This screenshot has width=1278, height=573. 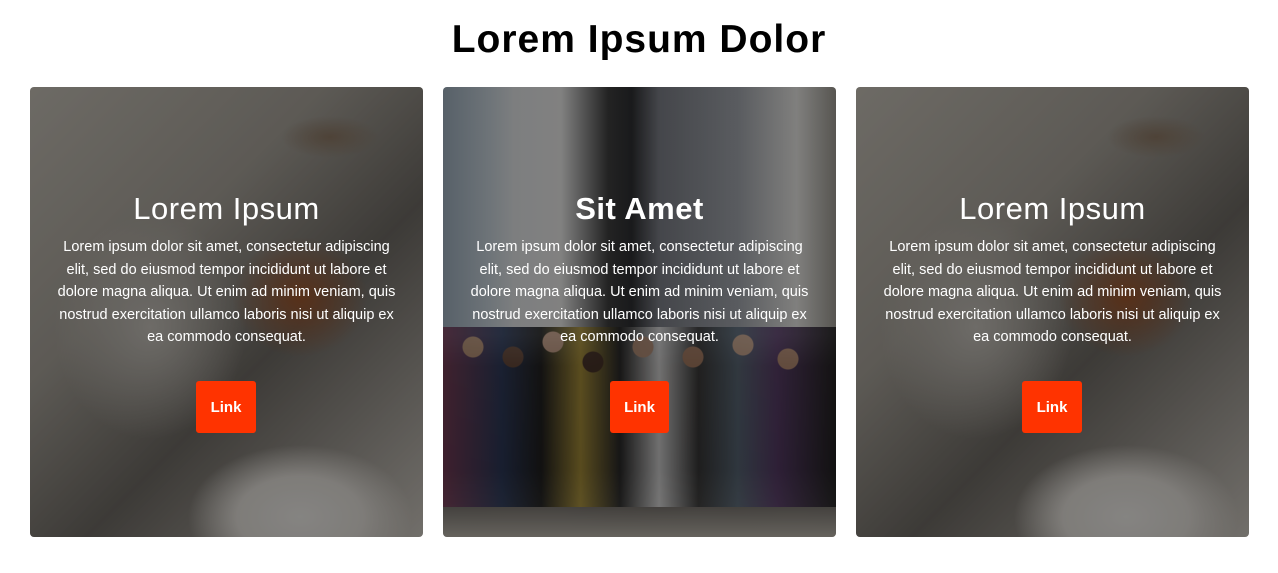 What do you see at coordinates (639, 208) in the screenshot?
I see `card-title: Sit Amet` at bounding box center [639, 208].